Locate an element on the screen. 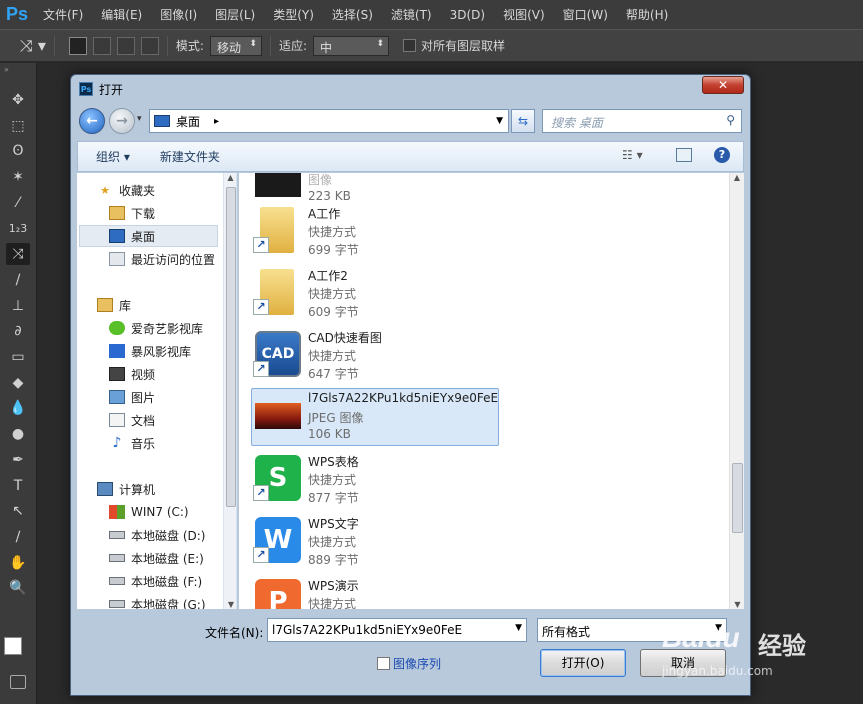 Image resolution: width=863 pixels, height=704 pixels. menu-type: 类型(Y) is located at coordinates (293, 14).